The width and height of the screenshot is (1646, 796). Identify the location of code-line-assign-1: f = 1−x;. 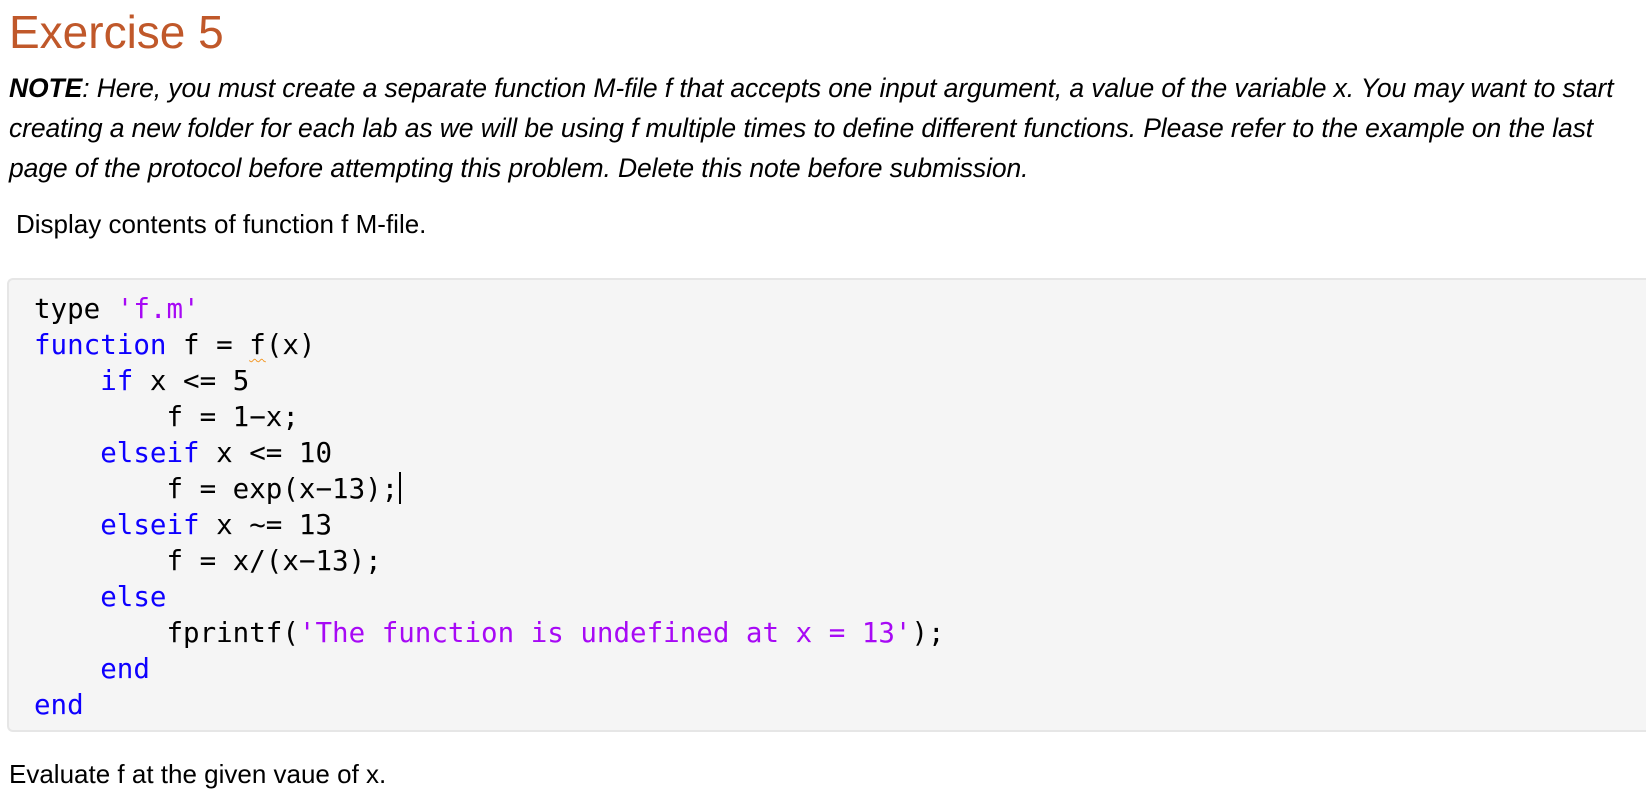
(166, 417).